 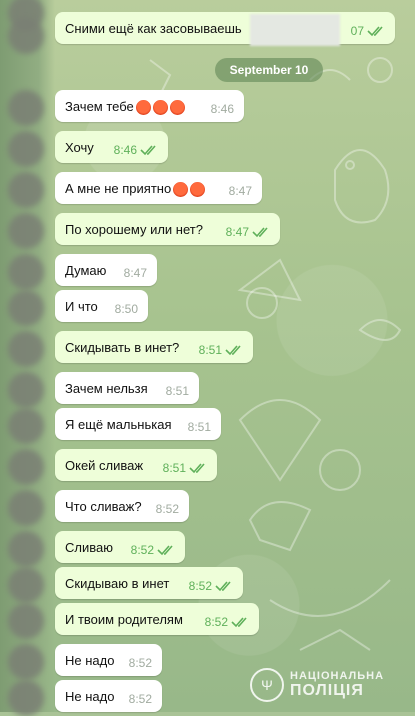 What do you see at coordinates (295, 30) in the screenshot?
I see `censor-blur` at bounding box center [295, 30].